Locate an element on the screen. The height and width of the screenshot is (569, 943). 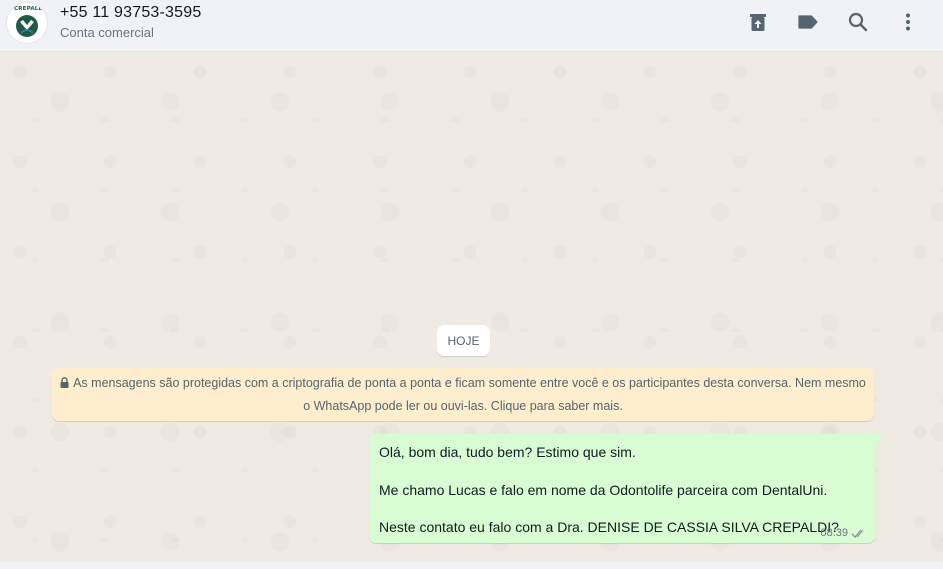
label-icon is located at coordinates (808, 22).